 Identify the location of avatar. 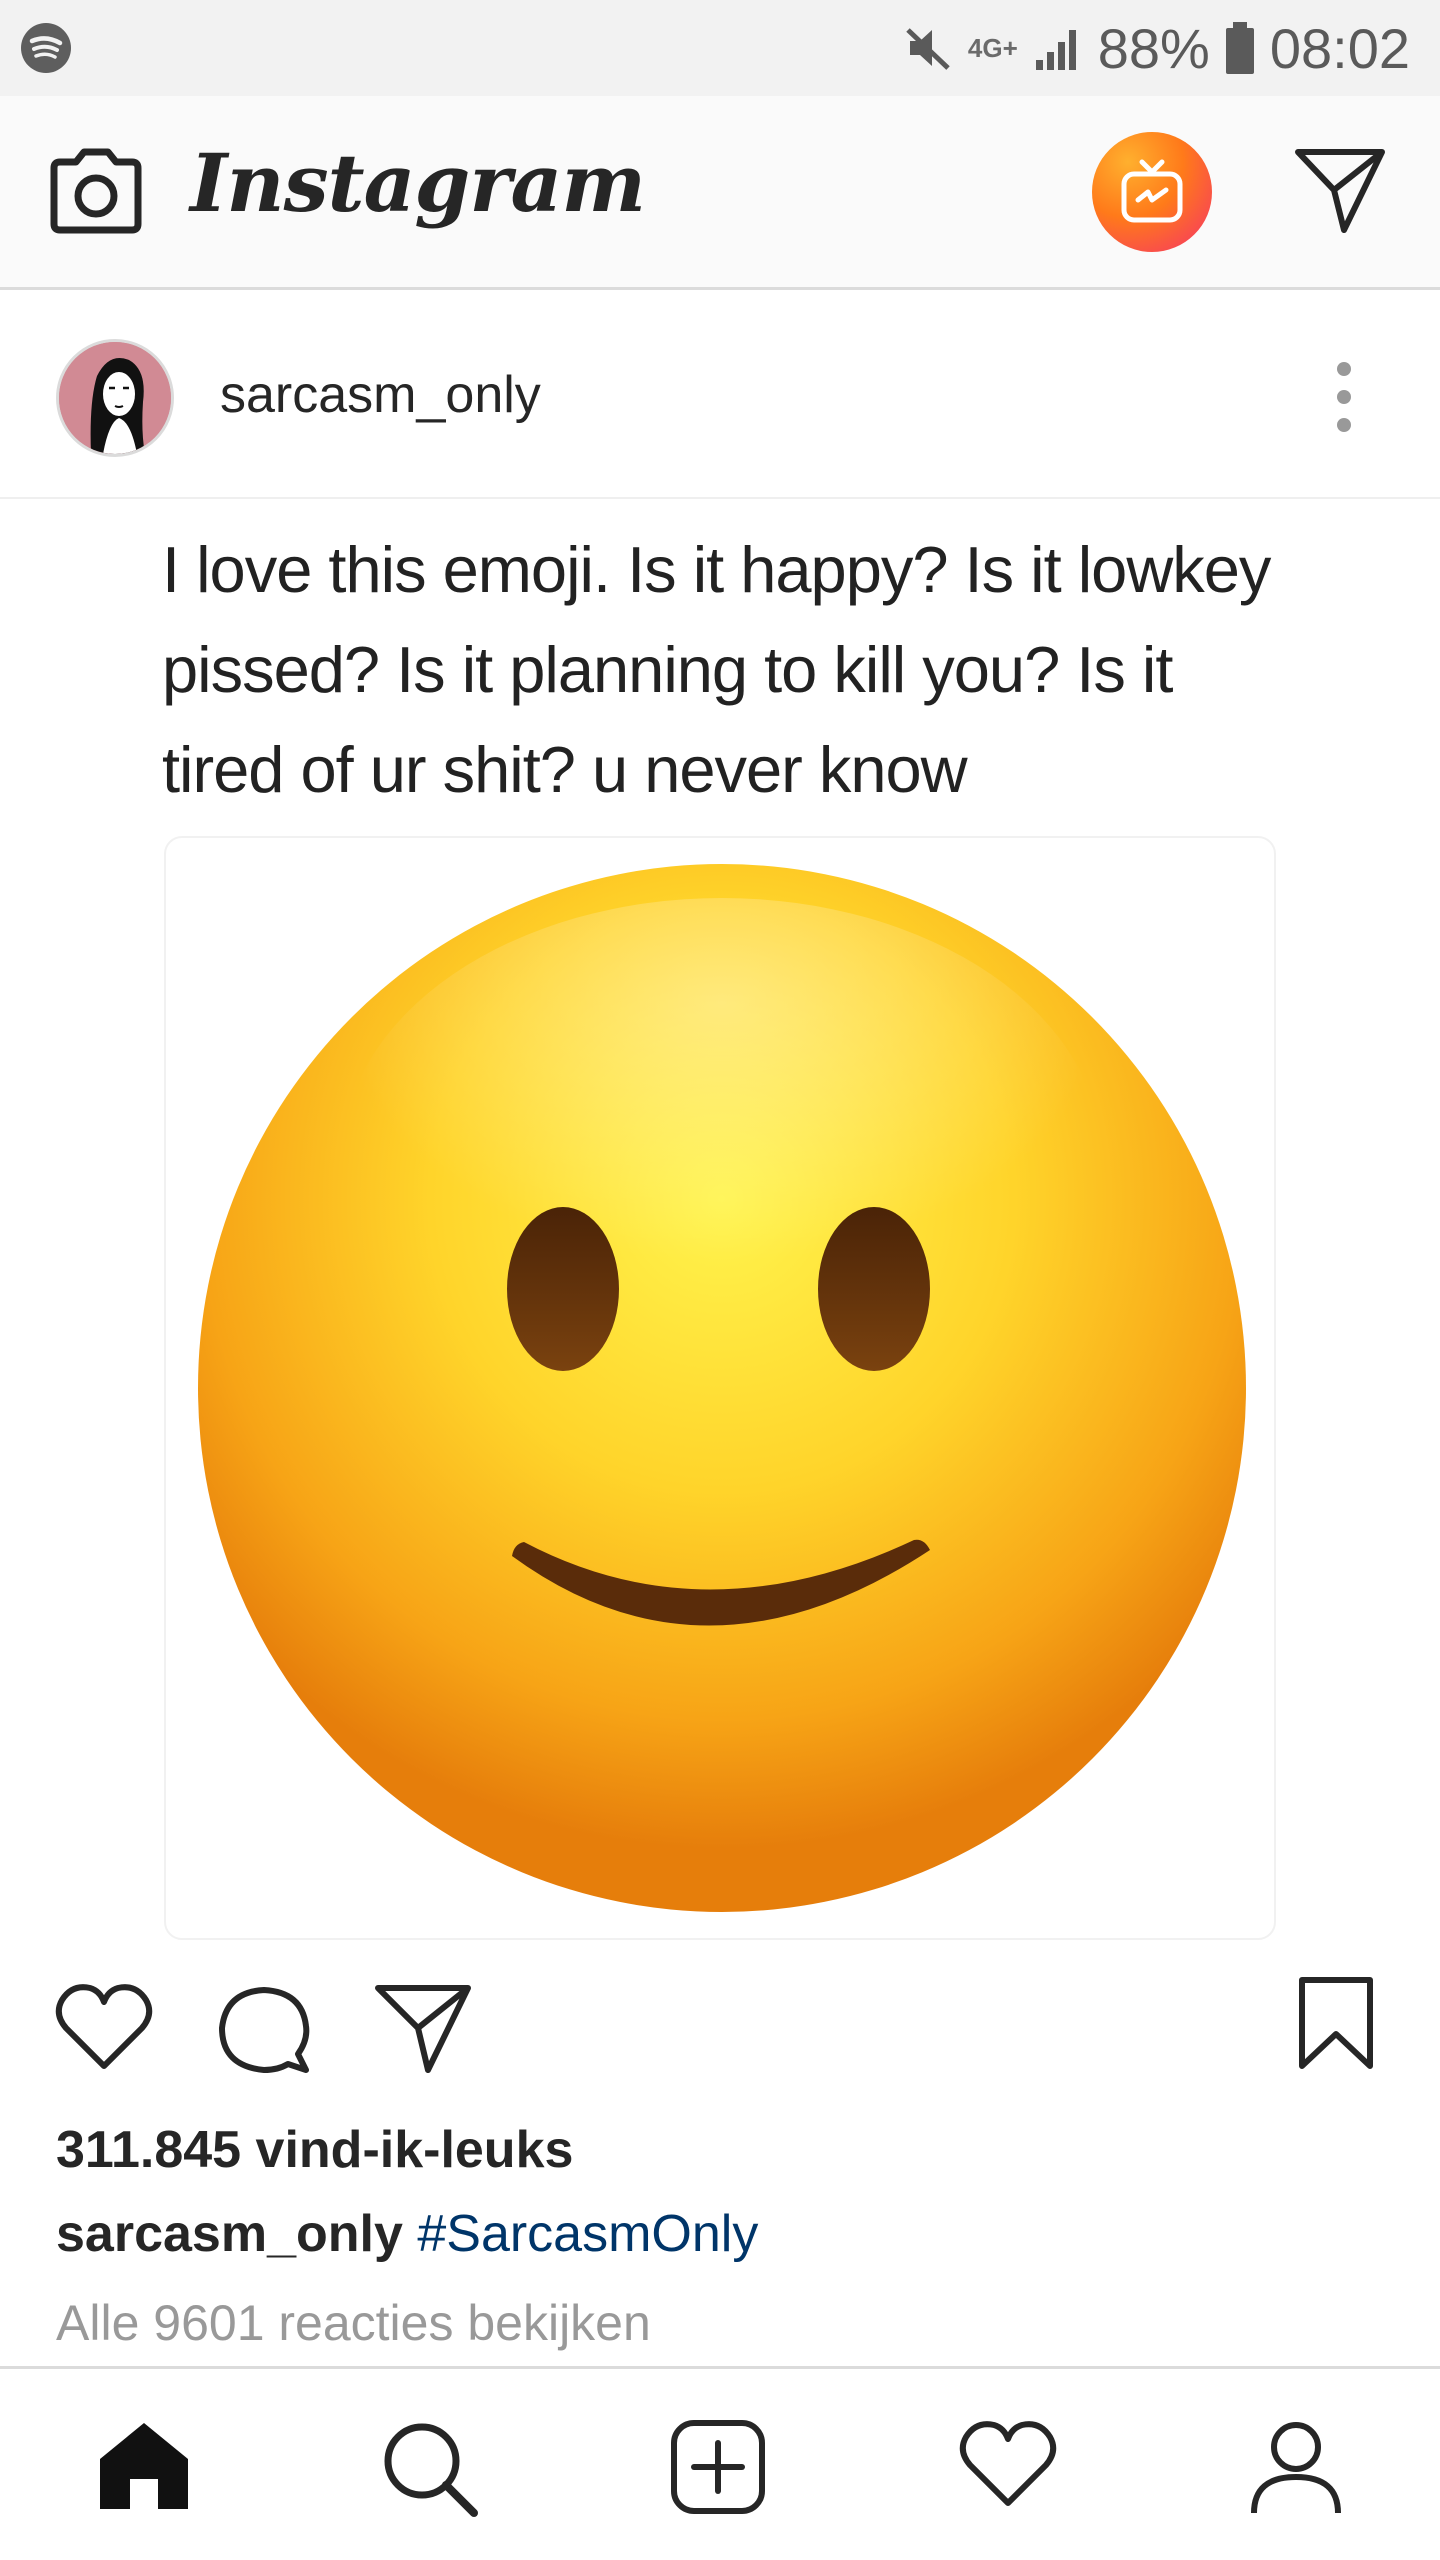
(115, 398).